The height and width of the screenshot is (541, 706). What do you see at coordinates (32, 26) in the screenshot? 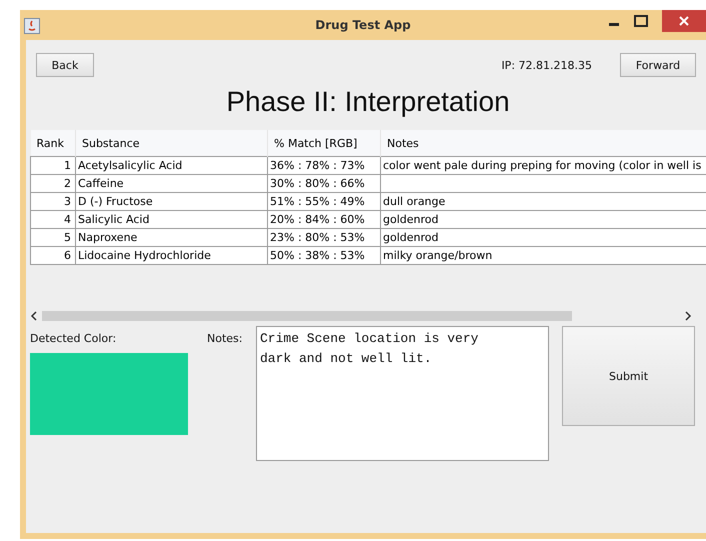
I see `app-icon` at bounding box center [32, 26].